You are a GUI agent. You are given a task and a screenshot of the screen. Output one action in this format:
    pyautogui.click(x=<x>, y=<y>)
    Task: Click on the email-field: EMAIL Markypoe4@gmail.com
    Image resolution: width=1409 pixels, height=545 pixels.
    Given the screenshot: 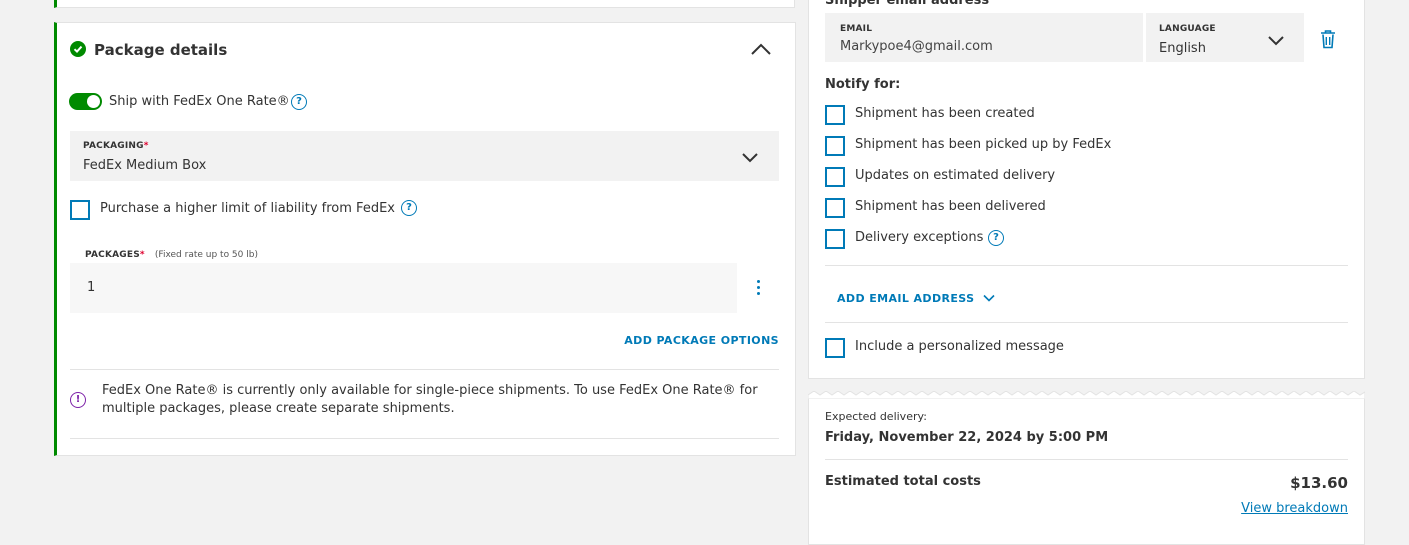 What is the action you would take?
    pyautogui.click(x=984, y=37)
    